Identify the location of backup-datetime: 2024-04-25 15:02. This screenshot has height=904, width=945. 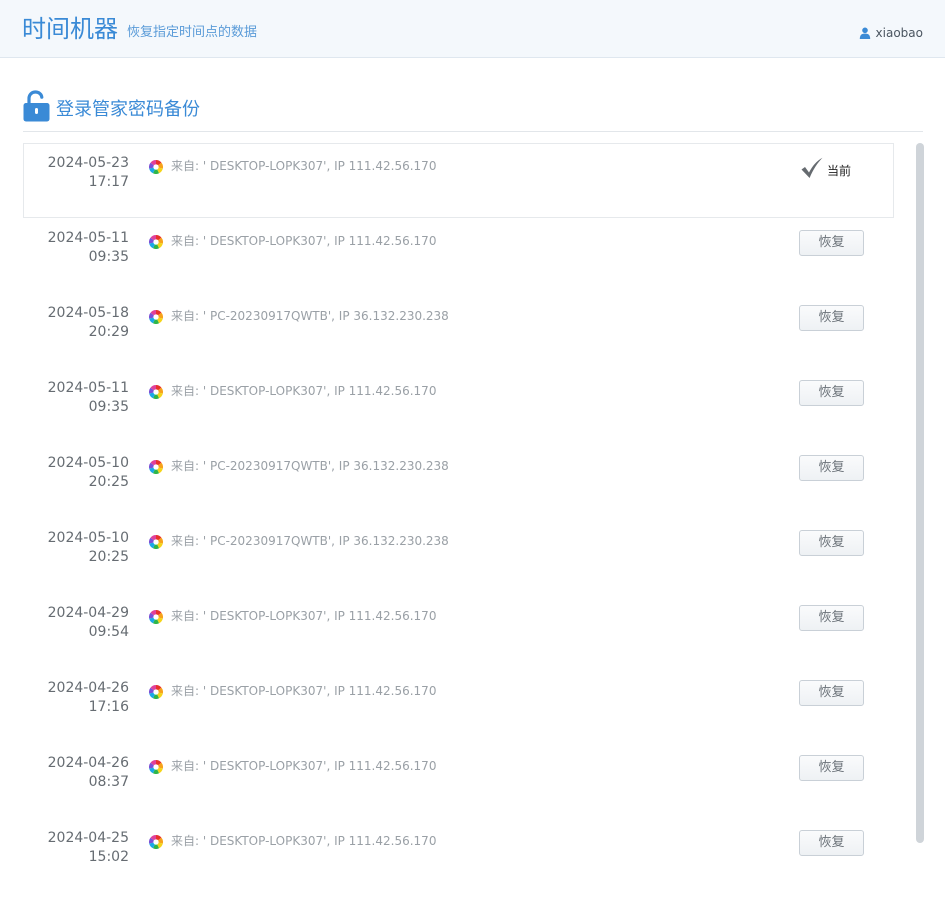
(88, 848).